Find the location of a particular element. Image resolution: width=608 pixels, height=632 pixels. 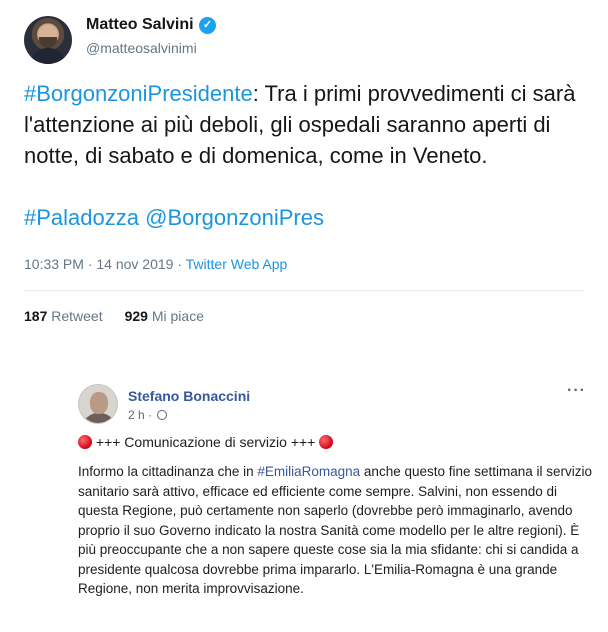

avatar-shoulders is located at coordinates (48, 56).